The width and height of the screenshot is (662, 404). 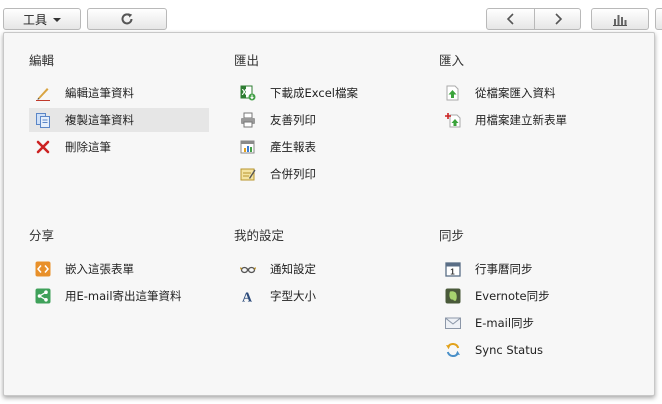 What do you see at coordinates (324, 120) in the screenshot?
I see `menu-item-print: 友善列印` at bounding box center [324, 120].